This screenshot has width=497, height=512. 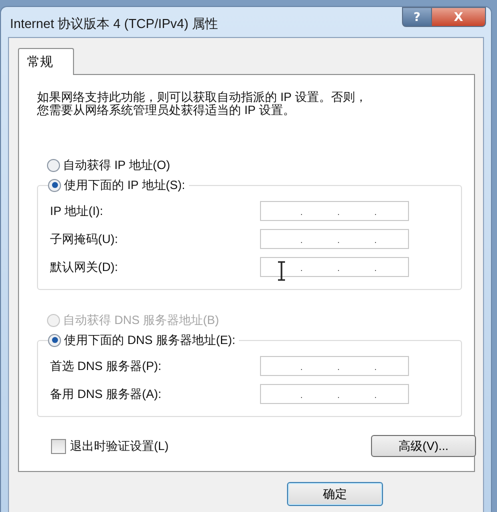 What do you see at coordinates (106, 394) in the screenshot?
I see `field-label: 备用 DNS 服务器(A):` at bounding box center [106, 394].